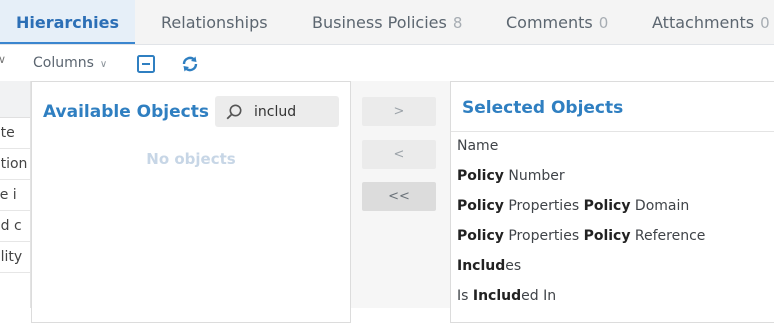  What do you see at coordinates (126, 112) in the screenshot?
I see `available-objects-title: Available Objects` at bounding box center [126, 112].